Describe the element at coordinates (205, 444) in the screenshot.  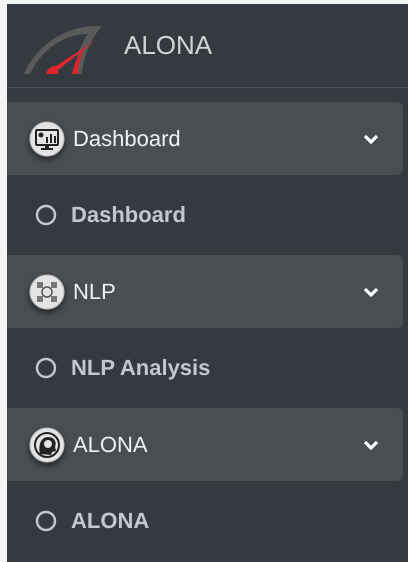
I see `menu-group: ALONA` at that location.